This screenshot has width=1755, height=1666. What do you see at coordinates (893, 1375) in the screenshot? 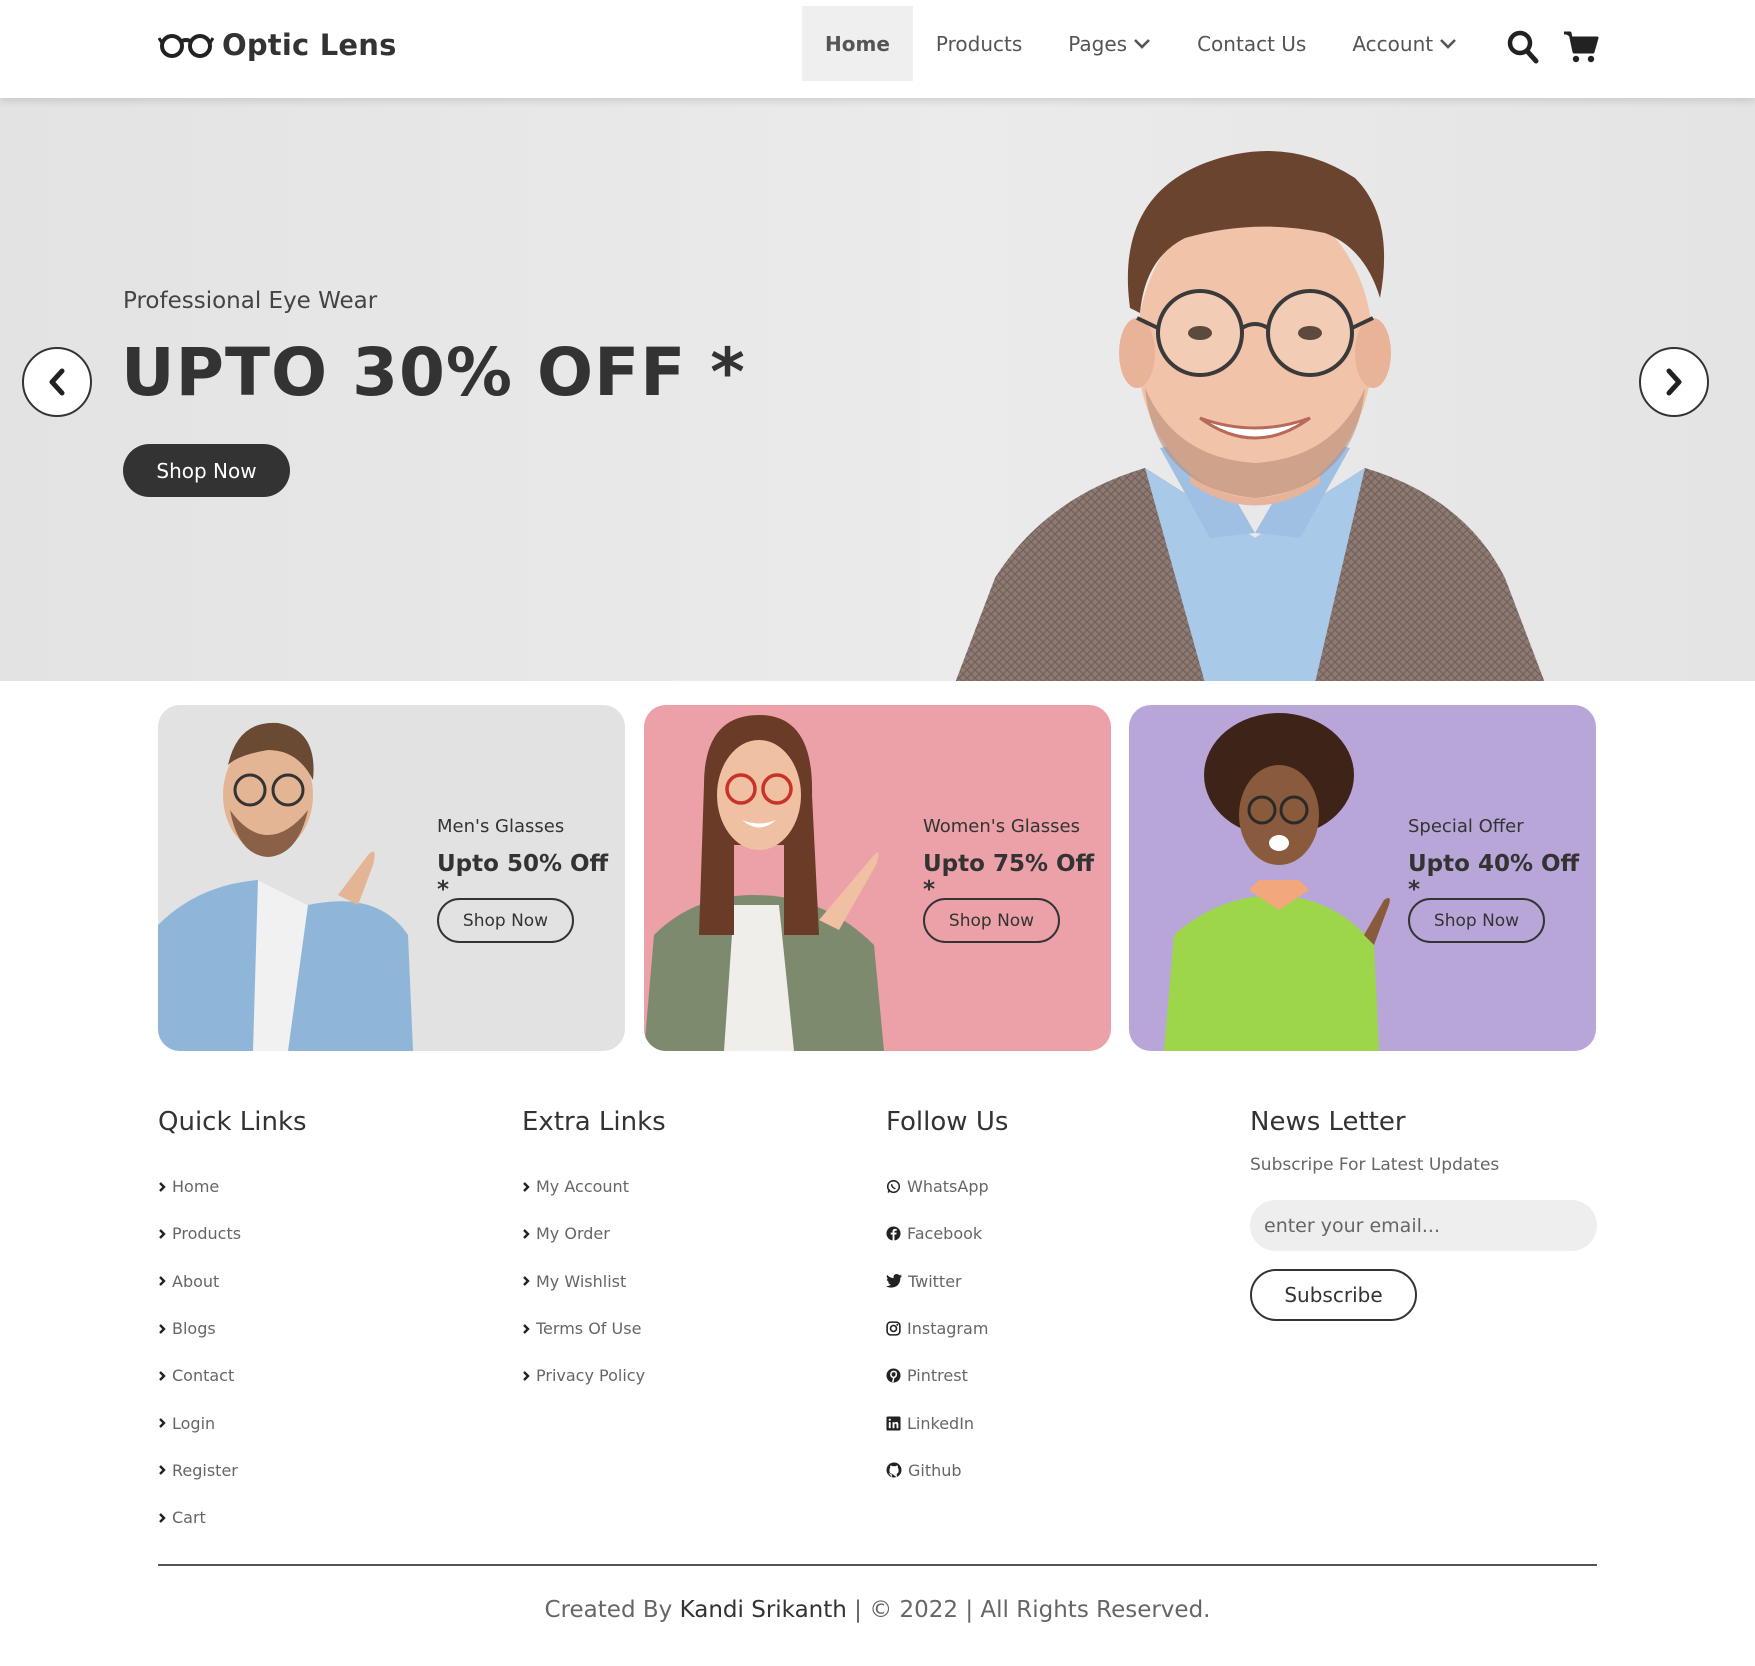
I see `pinterest-icon` at bounding box center [893, 1375].